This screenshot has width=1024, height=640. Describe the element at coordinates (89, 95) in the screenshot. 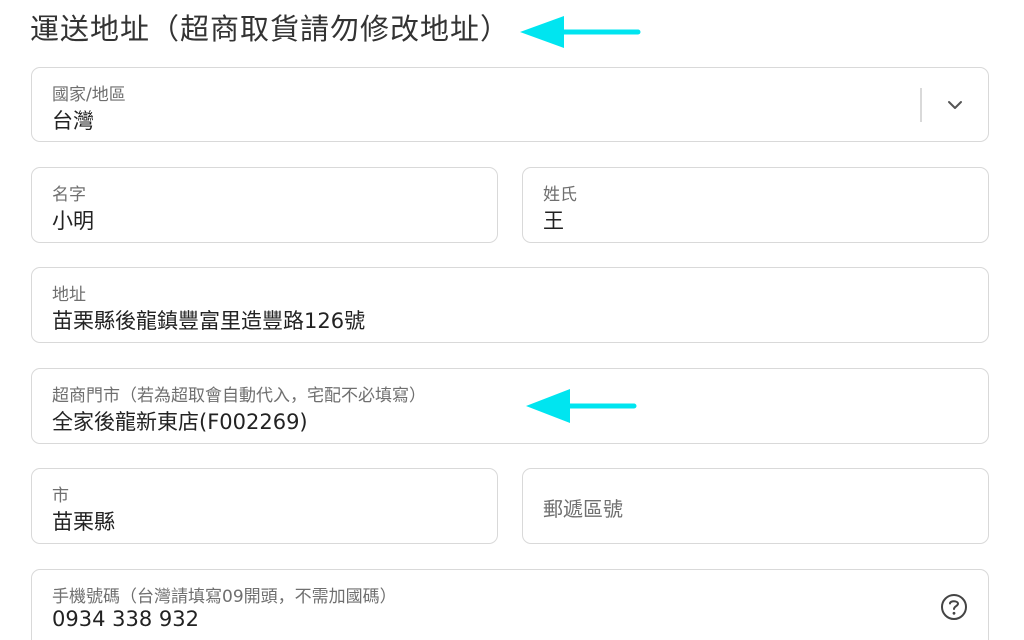

I see `country-label: 國家/地區` at that location.